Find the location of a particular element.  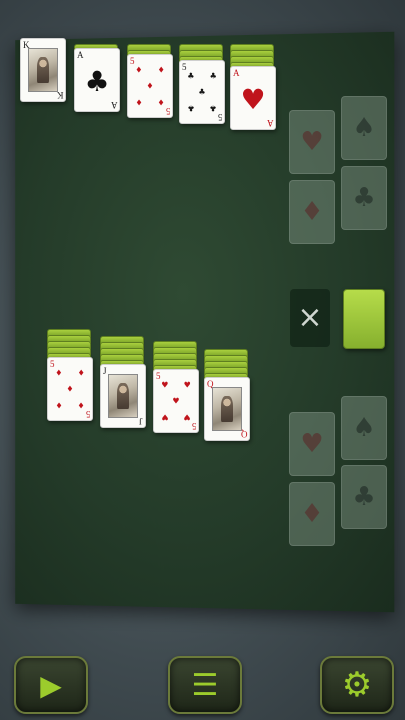

card-suit-icon: ♥ is located at coordinates (253, 99).